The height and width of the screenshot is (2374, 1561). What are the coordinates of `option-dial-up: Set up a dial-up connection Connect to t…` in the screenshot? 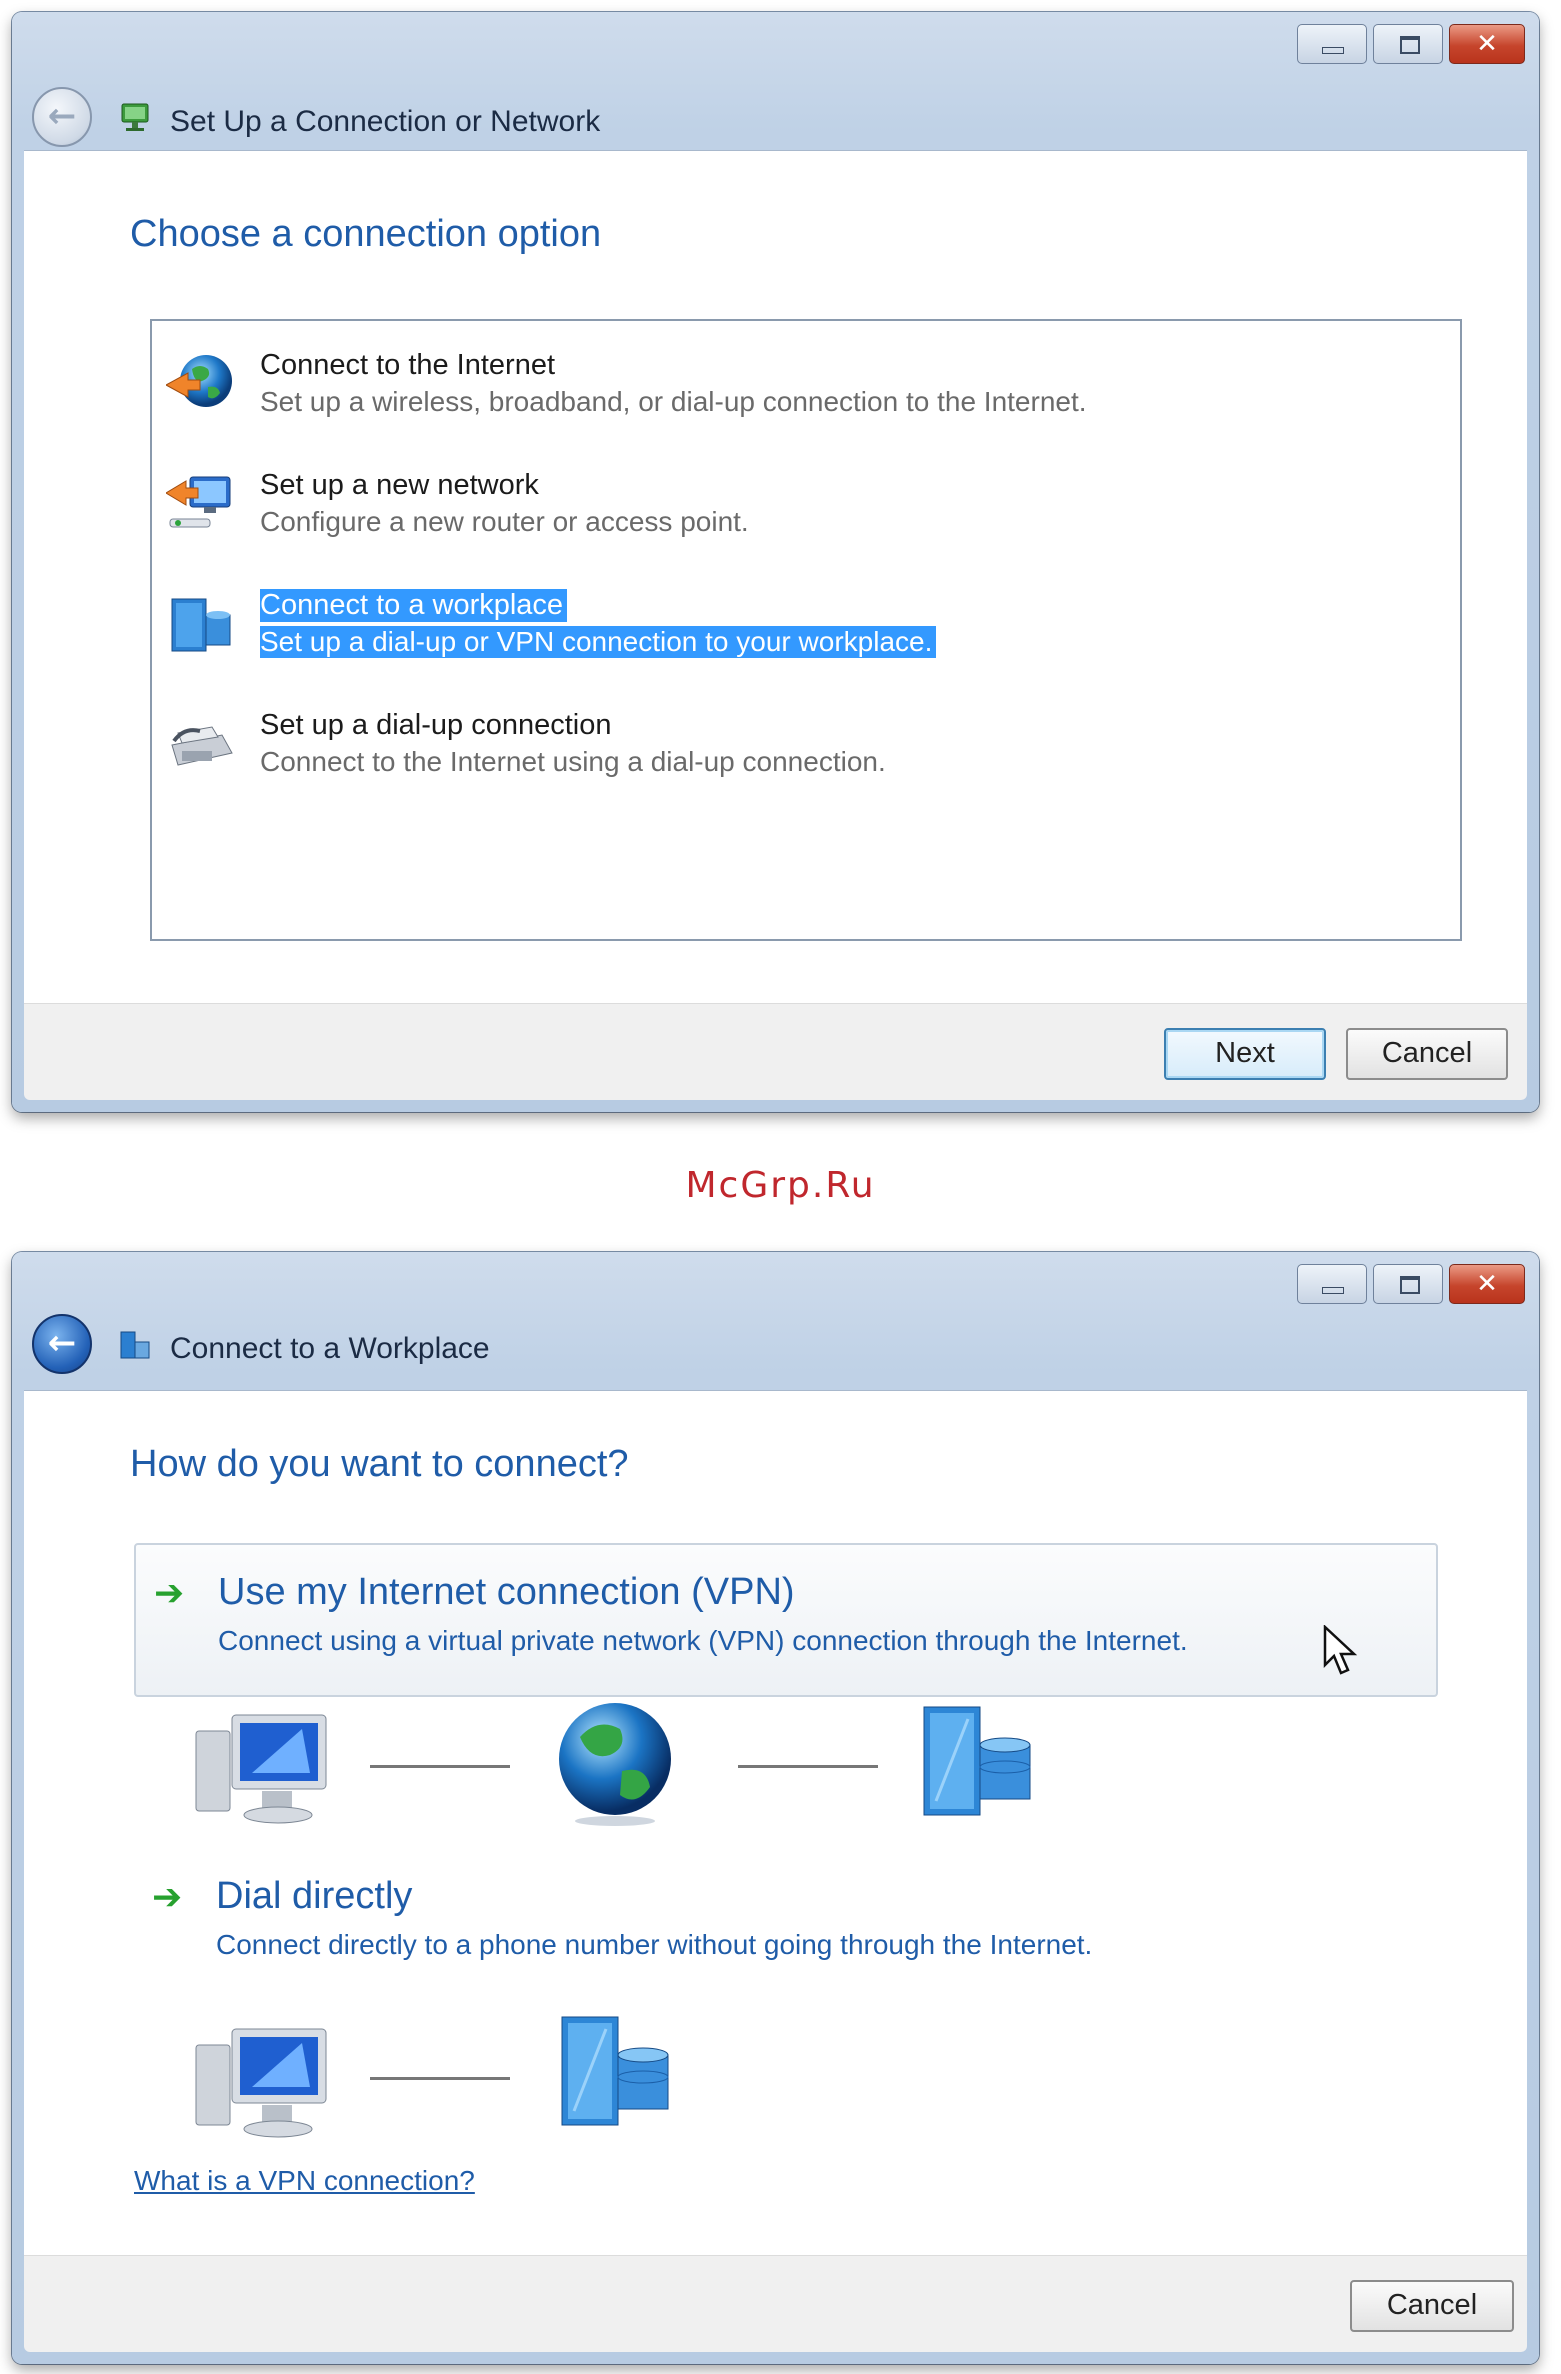 It's located at (760, 740).